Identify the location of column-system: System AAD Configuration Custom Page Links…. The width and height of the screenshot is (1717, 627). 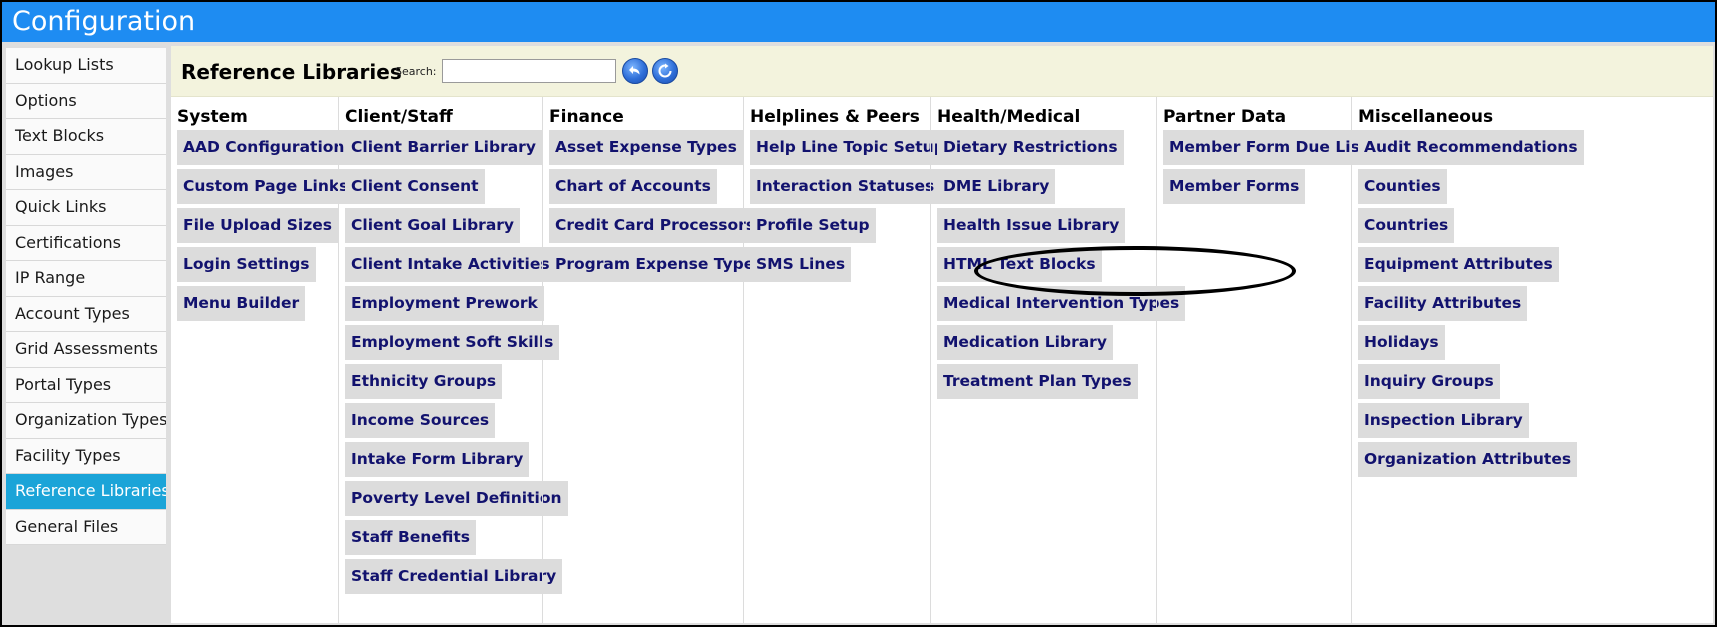
(263, 360).